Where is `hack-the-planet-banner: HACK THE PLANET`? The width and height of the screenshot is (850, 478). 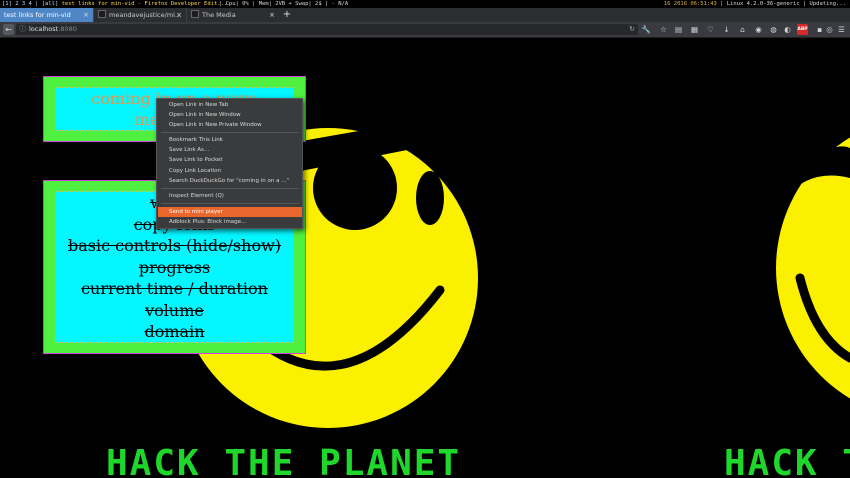 hack-the-planet-banner: HACK THE PLANET is located at coordinates (284, 460).